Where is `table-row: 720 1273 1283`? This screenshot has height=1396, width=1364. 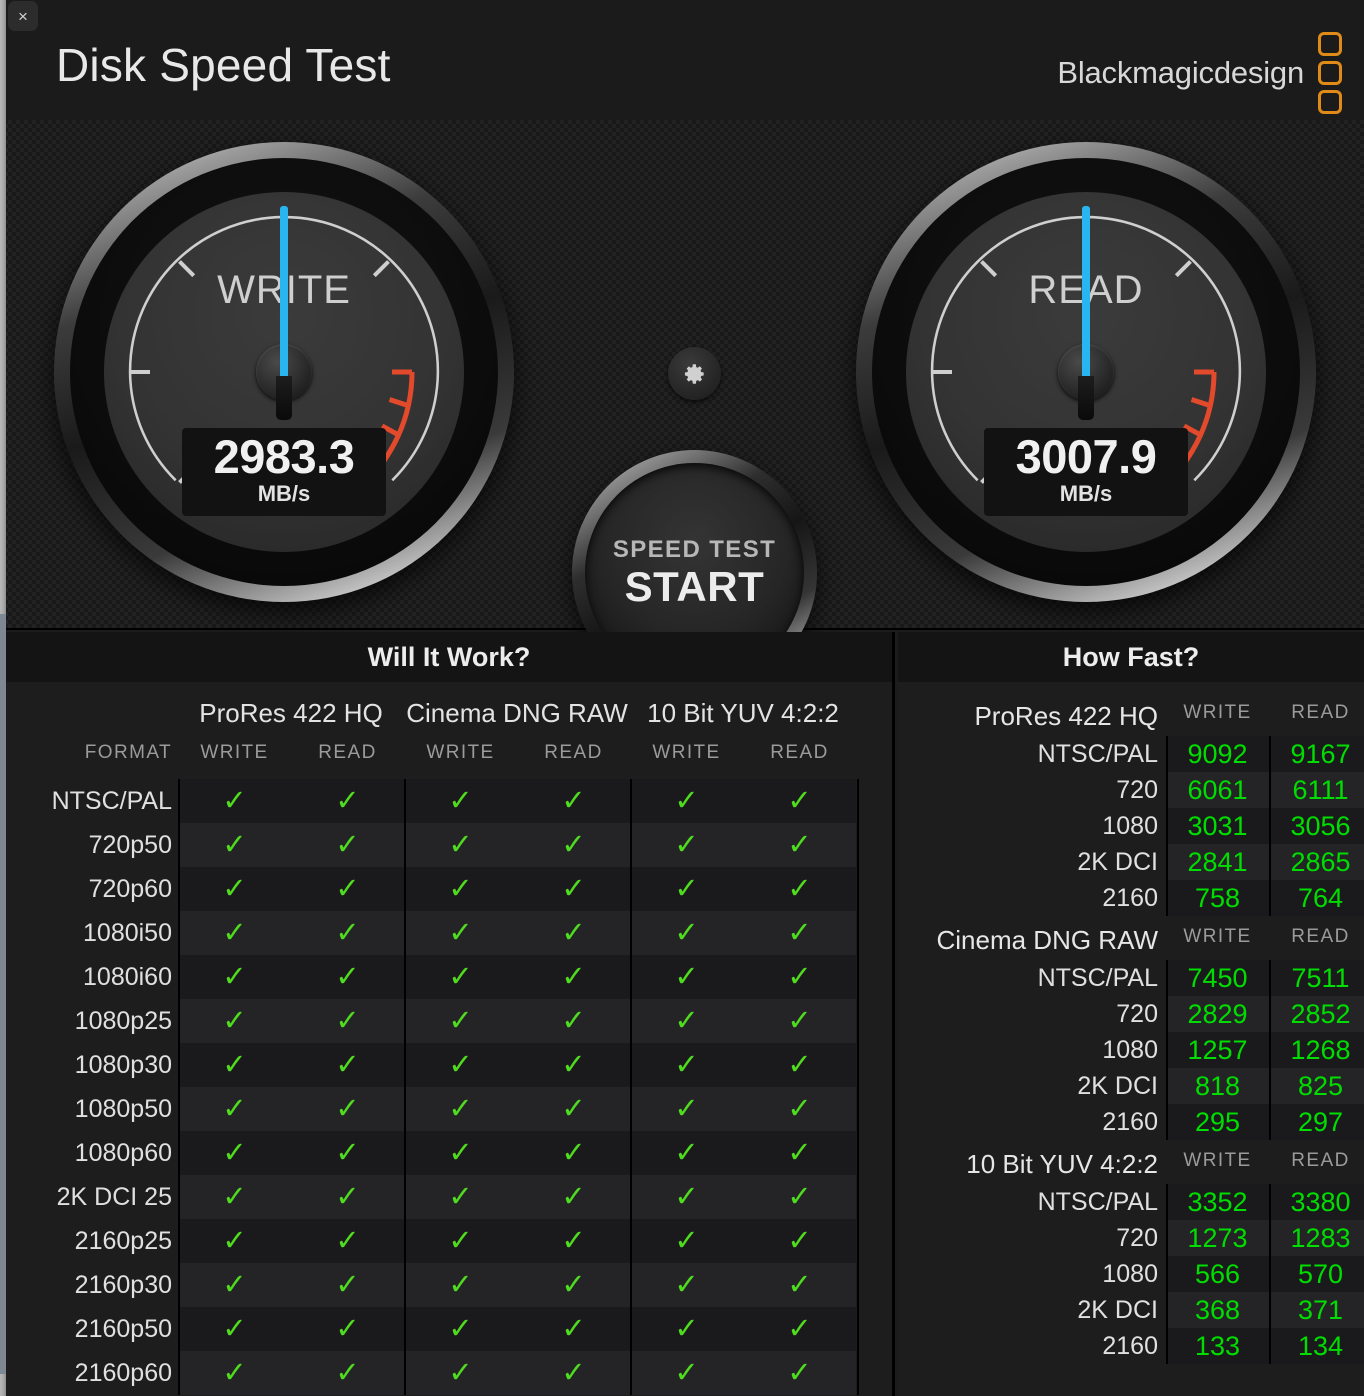
table-row: 720 1273 1283 is located at coordinates (1131, 1238).